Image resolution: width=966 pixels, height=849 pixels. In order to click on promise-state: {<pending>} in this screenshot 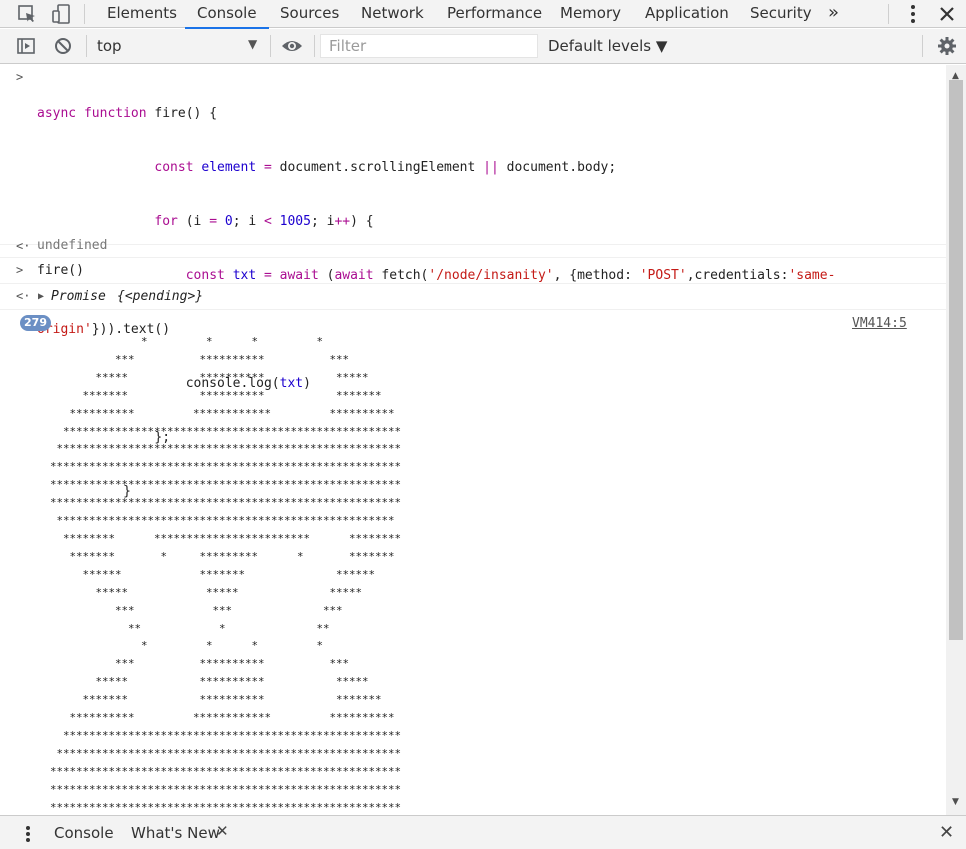, I will do `click(160, 296)`.